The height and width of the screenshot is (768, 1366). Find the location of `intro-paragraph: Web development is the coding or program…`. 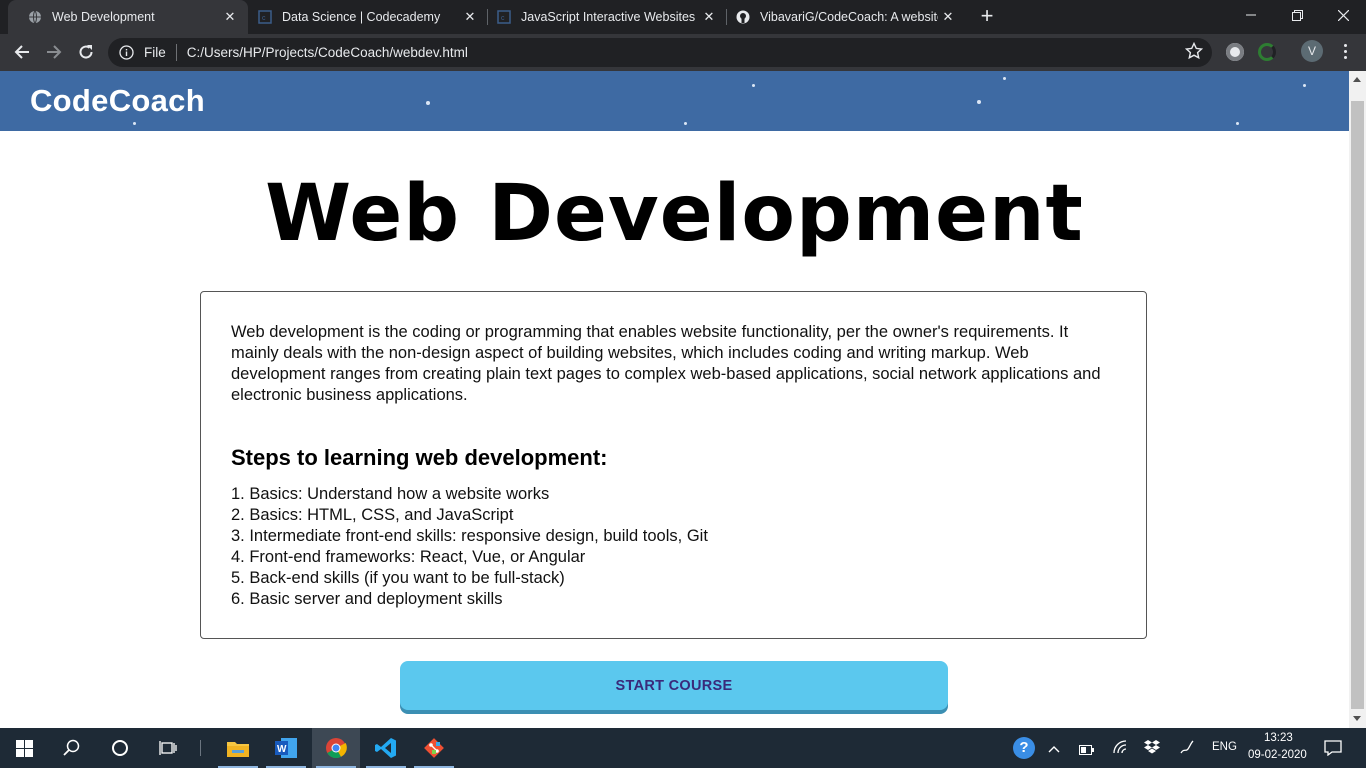

intro-paragraph: Web development is the coding or program… is located at coordinates (666, 363).